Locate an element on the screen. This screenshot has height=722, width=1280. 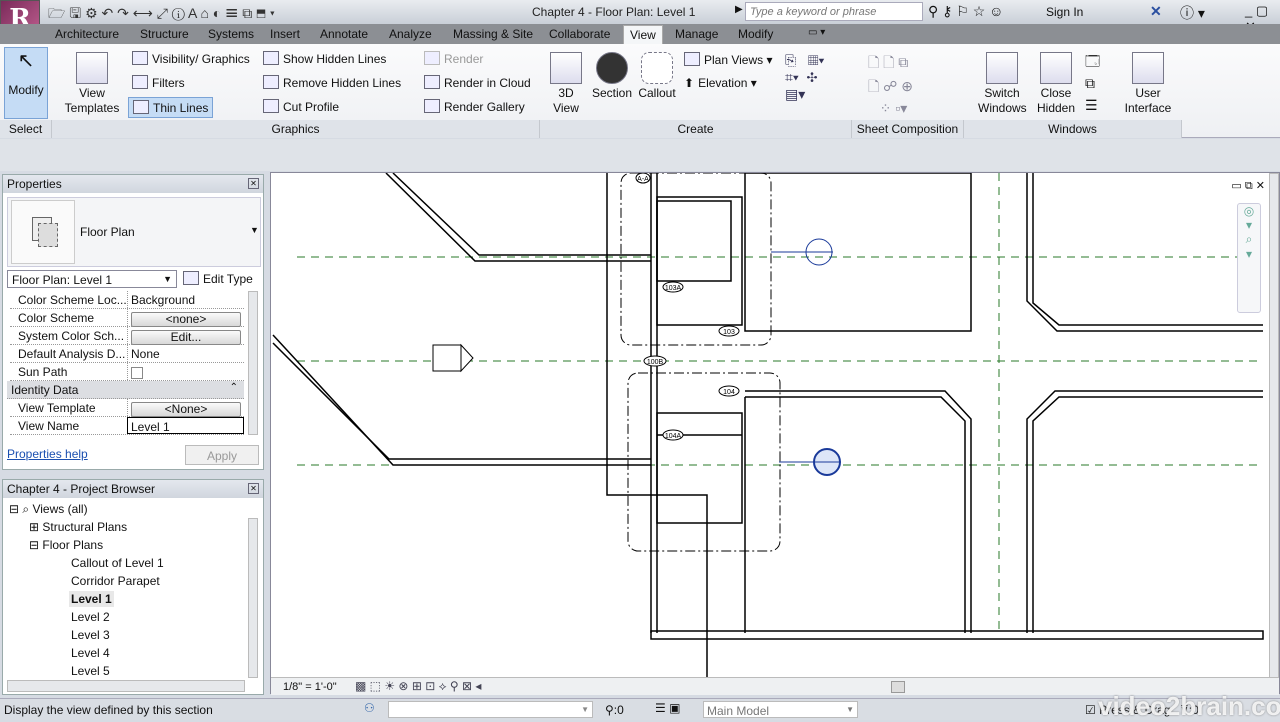
help-icon: ⓘ ▾ is located at coordinates (1192, 13).